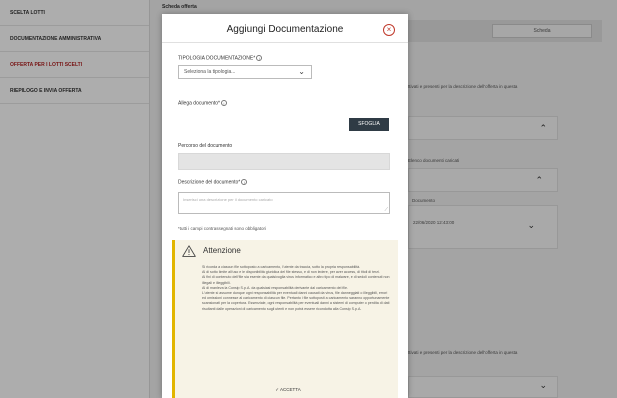 The height and width of the screenshot is (398, 617). What do you see at coordinates (213, 182) in the screenshot?
I see `descrizione-label: Descrizione del documento* i` at bounding box center [213, 182].